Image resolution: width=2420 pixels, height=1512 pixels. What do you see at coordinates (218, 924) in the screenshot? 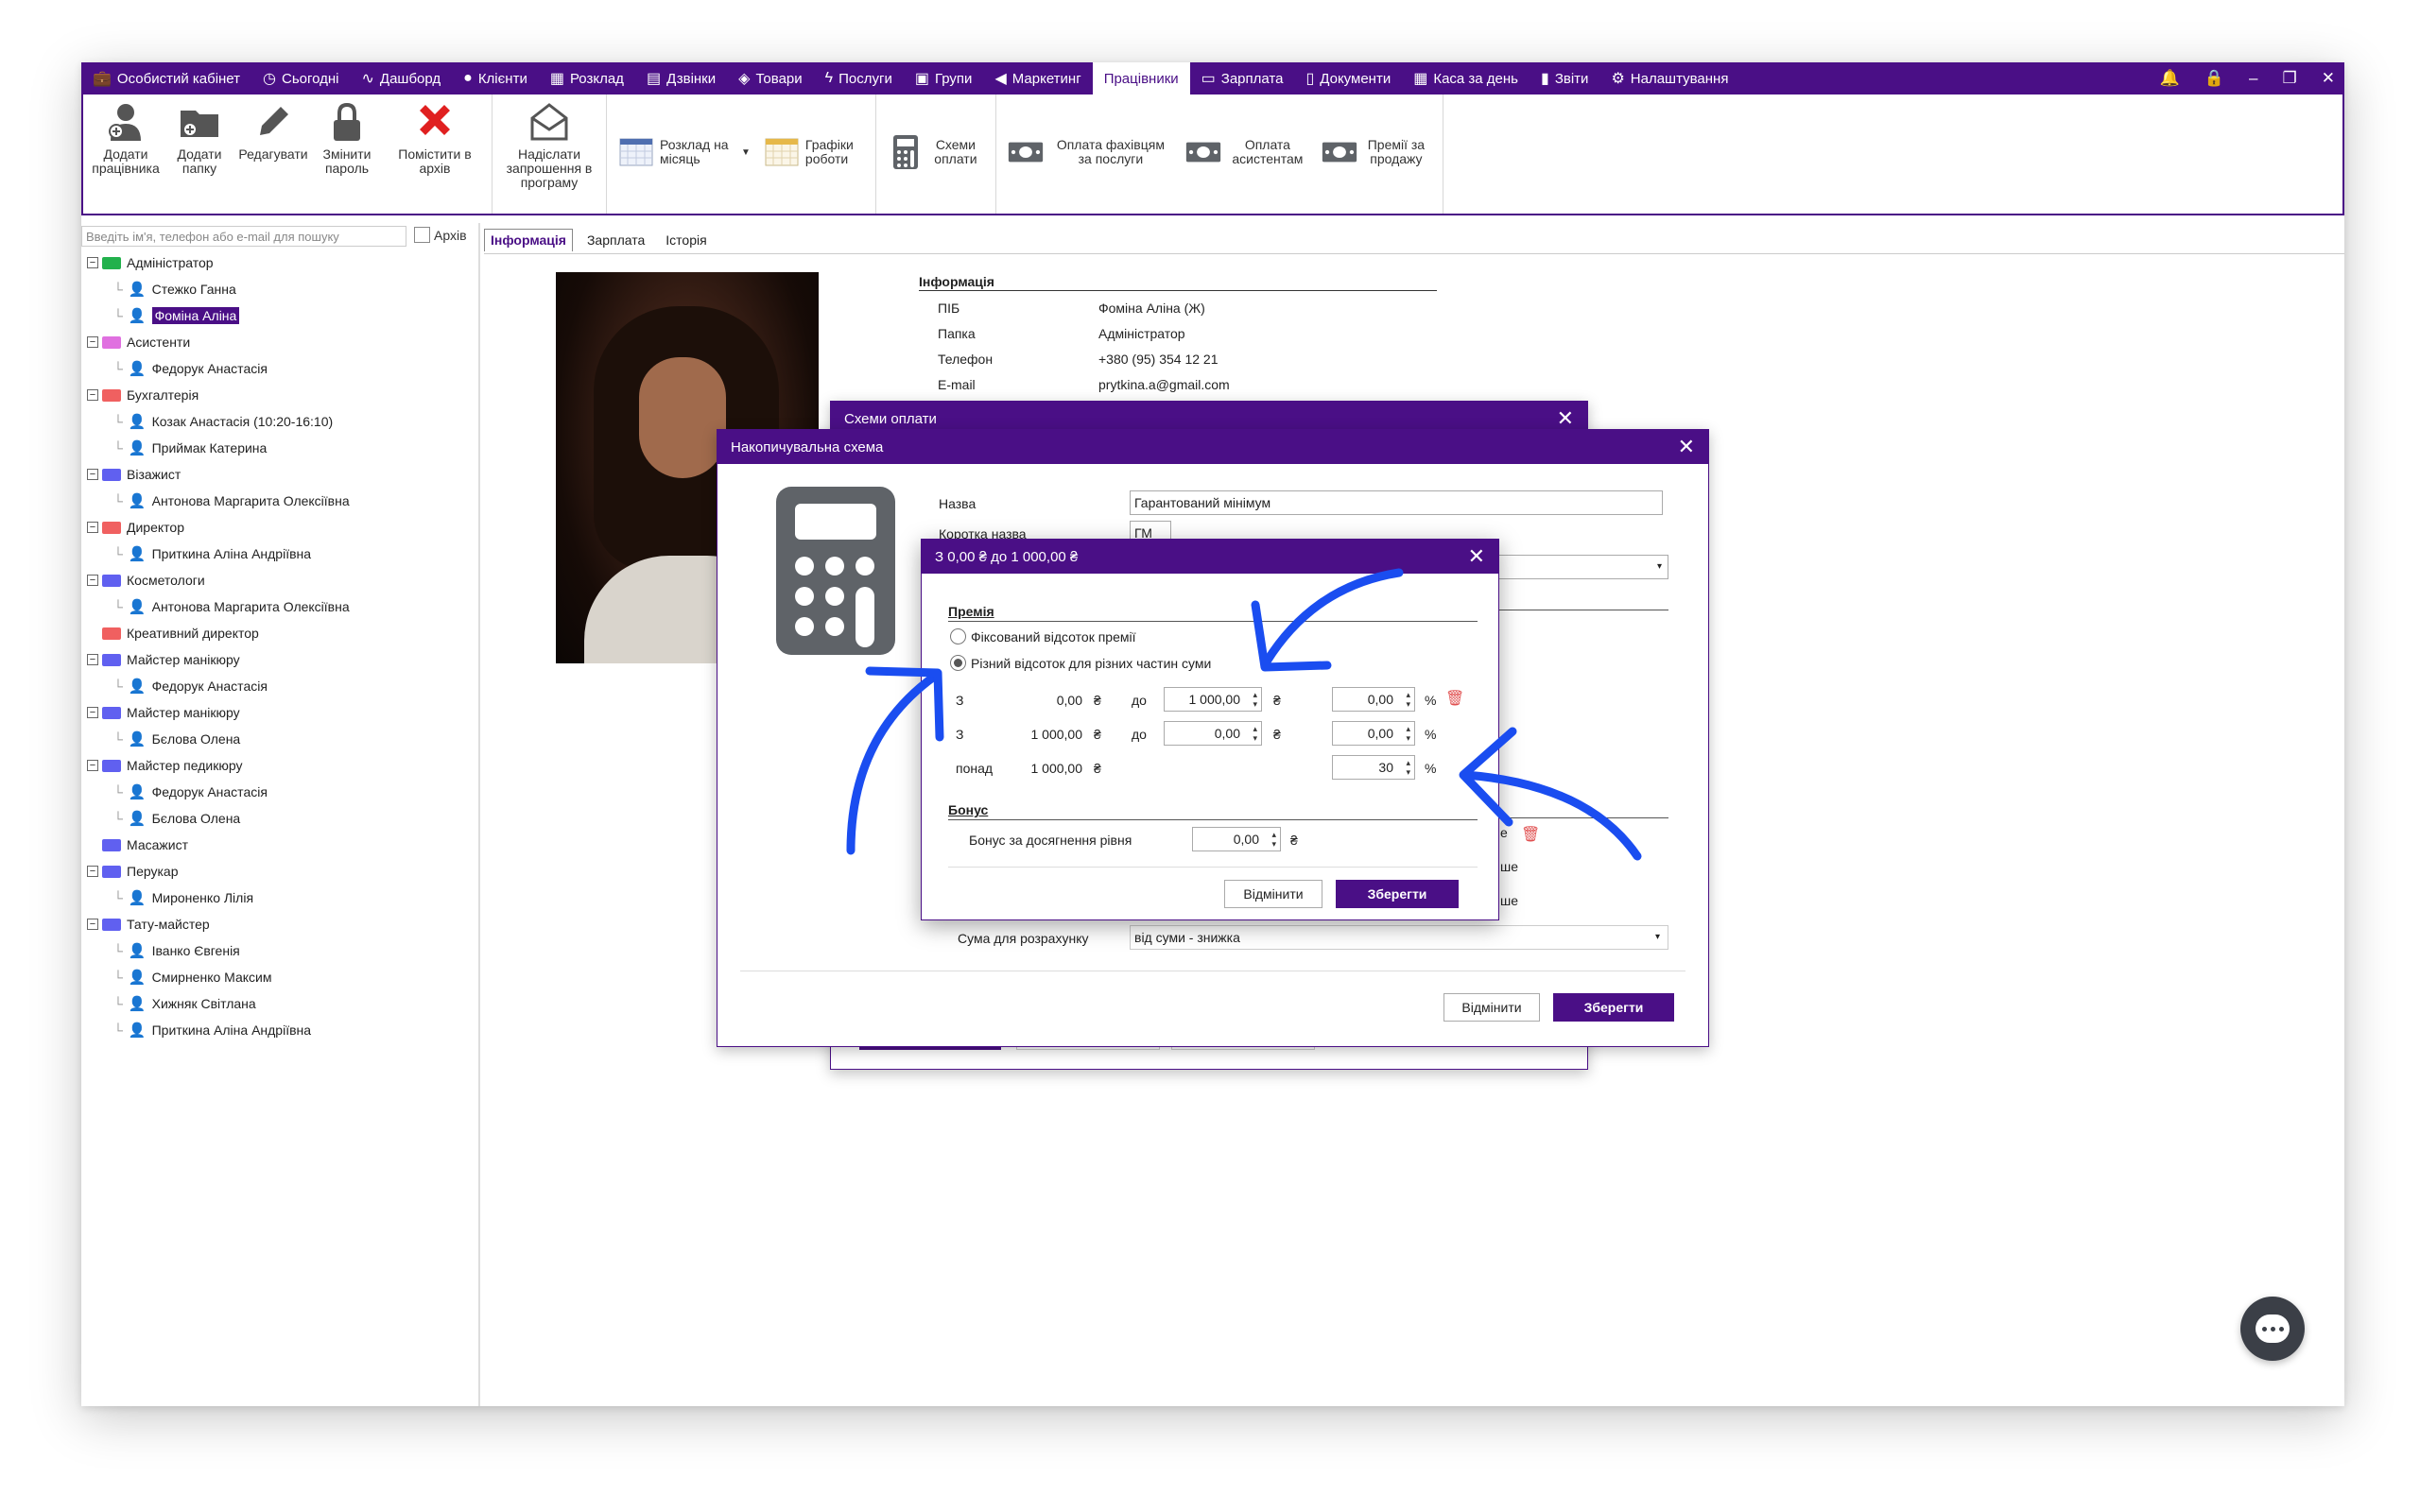
I see `tree-folder: − Тату-майстер` at bounding box center [218, 924].